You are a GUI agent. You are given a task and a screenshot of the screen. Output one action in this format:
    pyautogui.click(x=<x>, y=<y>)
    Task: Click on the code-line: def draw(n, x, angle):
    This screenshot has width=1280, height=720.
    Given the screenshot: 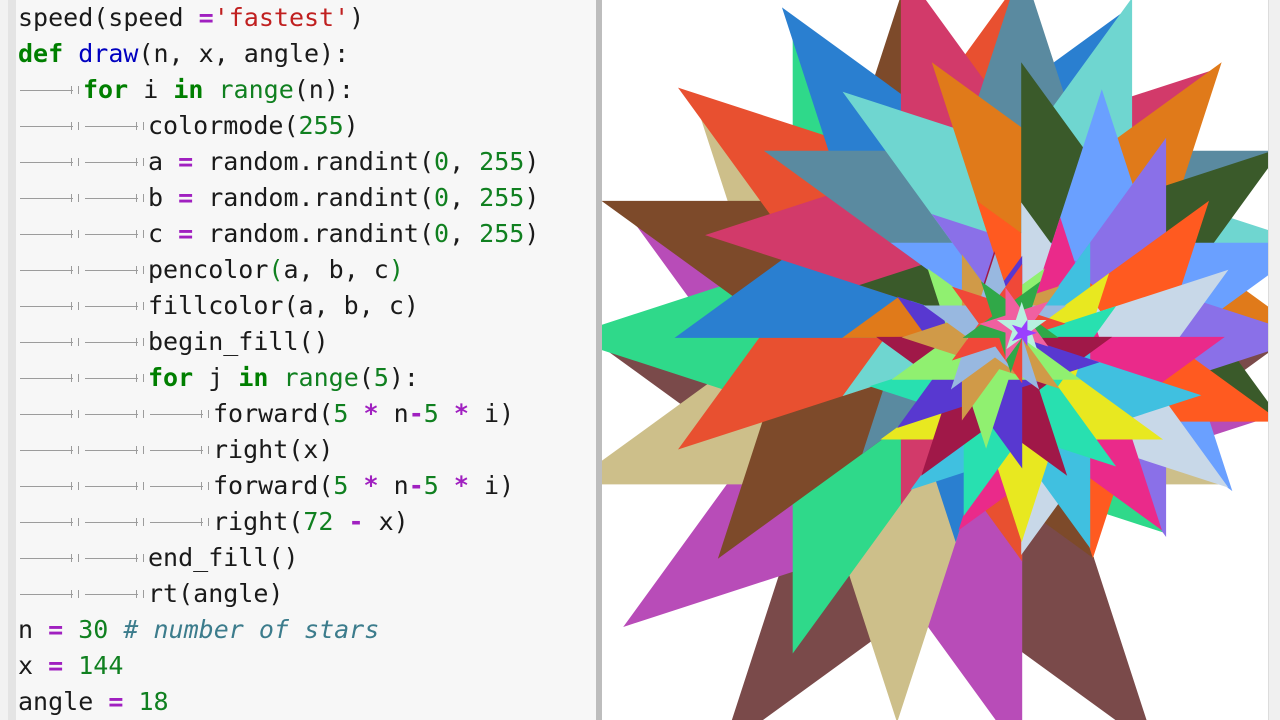 What is the action you would take?
    pyautogui.click(x=183, y=54)
    